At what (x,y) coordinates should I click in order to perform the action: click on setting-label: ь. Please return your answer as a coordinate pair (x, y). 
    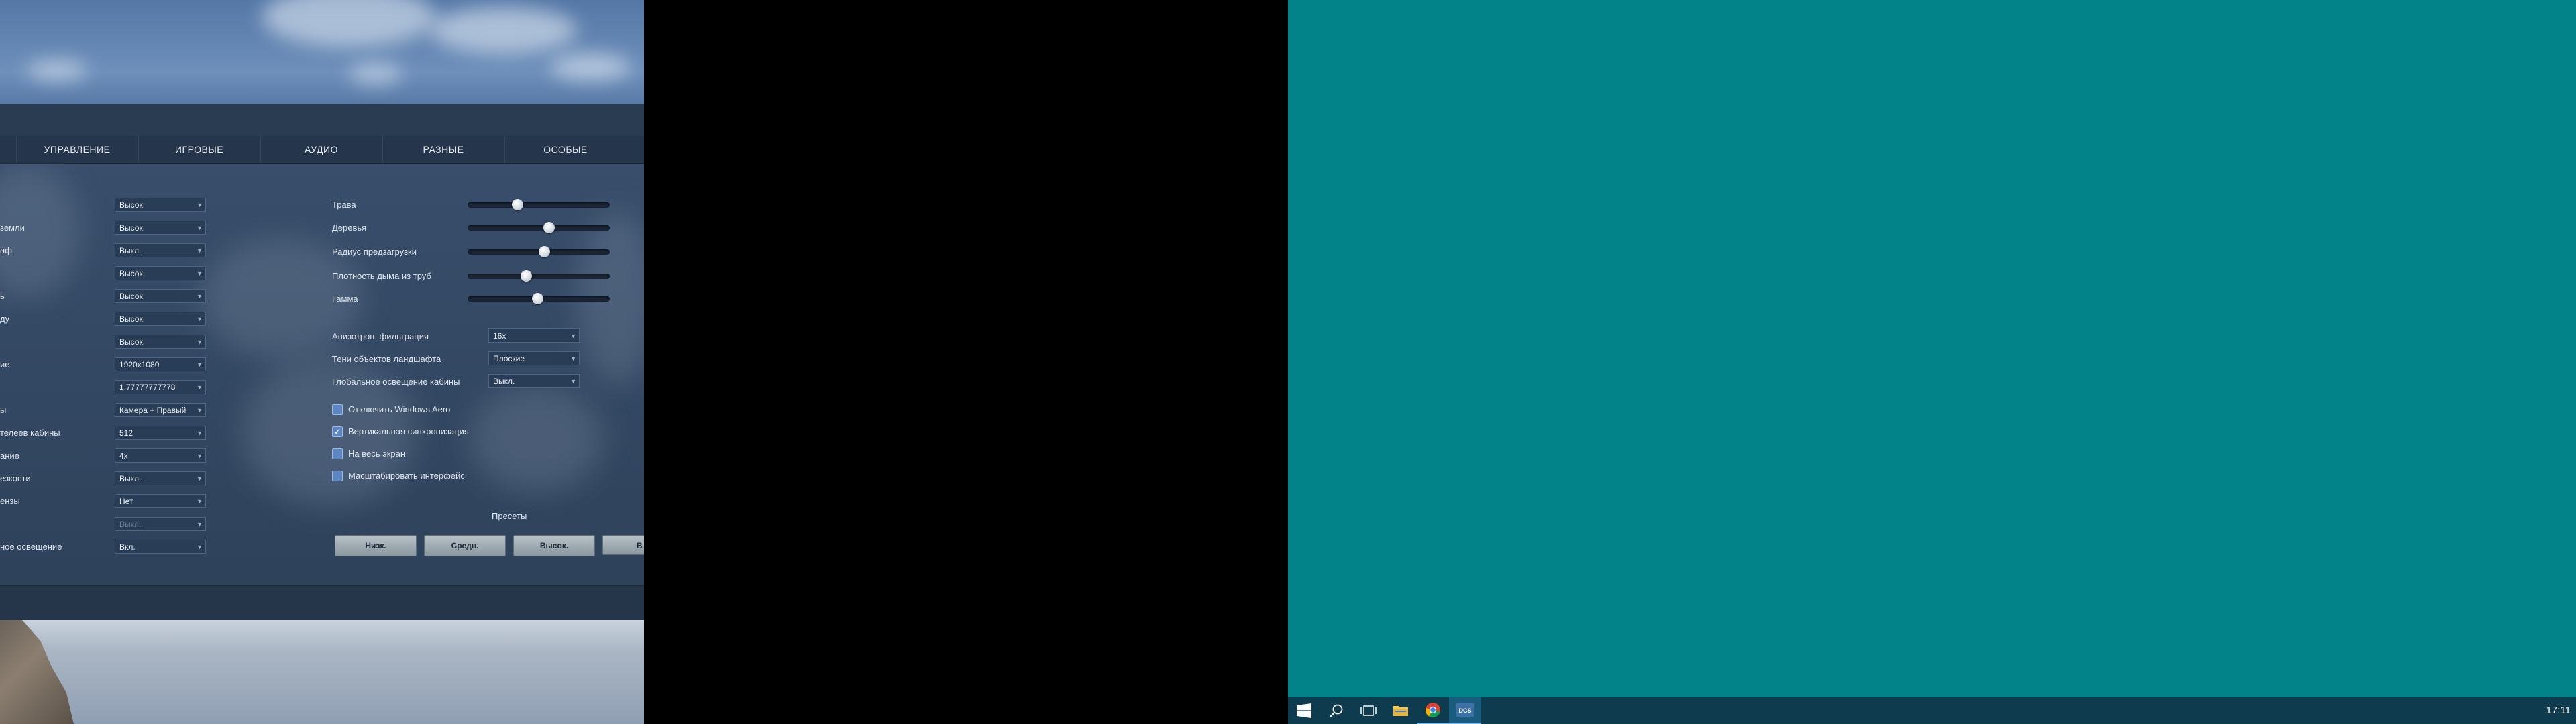
    Looking at the image, I should click on (2, 296).